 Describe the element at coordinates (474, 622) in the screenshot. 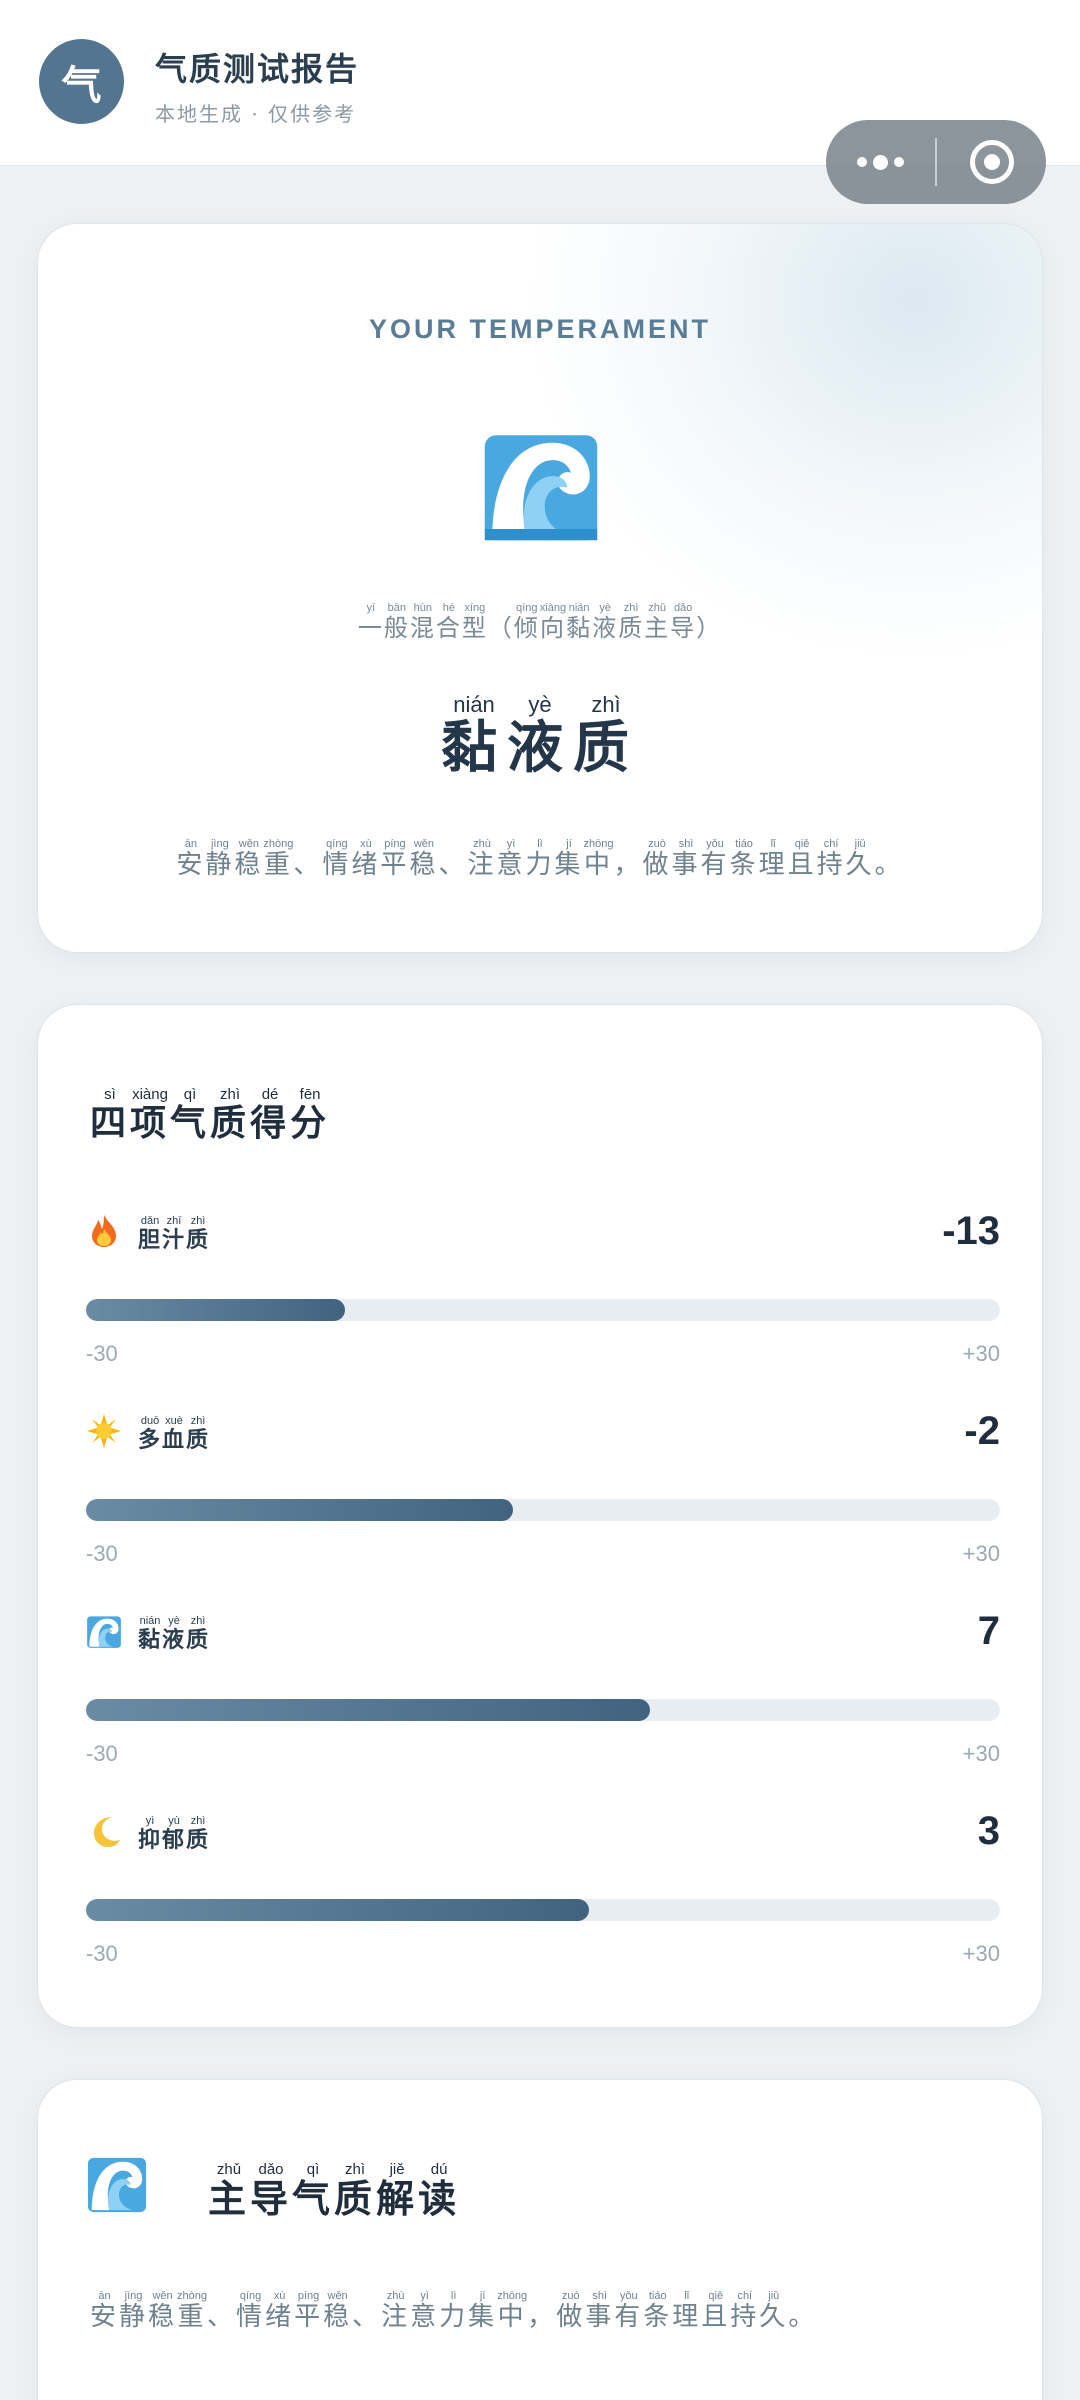

I see `annotated-char: 型xíng` at that location.